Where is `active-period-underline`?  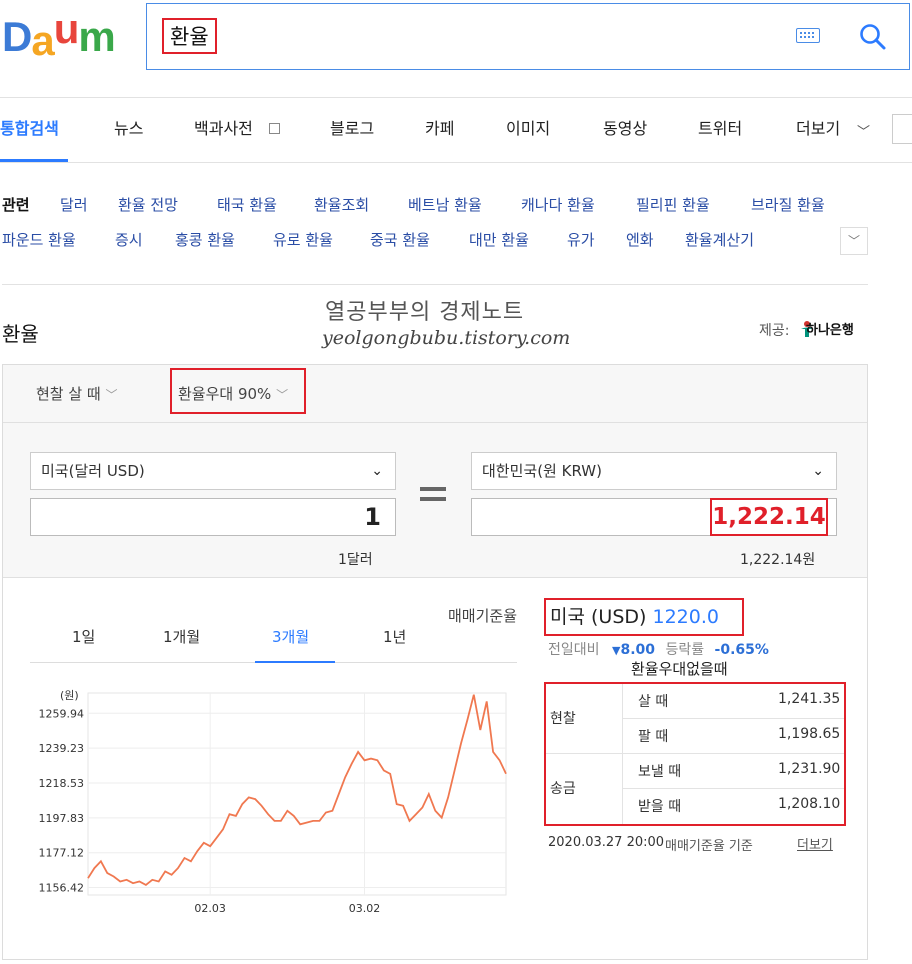 active-period-underline is located at coordinates (295, 662).